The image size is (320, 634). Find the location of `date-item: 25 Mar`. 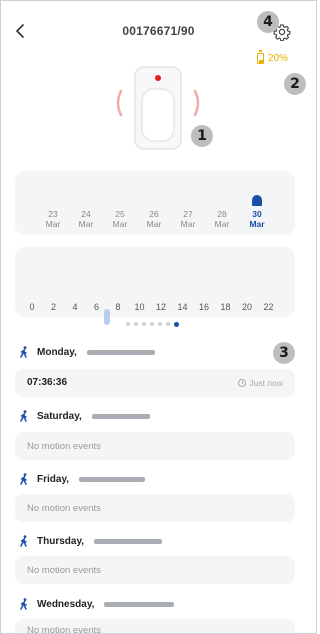

date-item: 25 Mar is located at coordinates (120, 219).